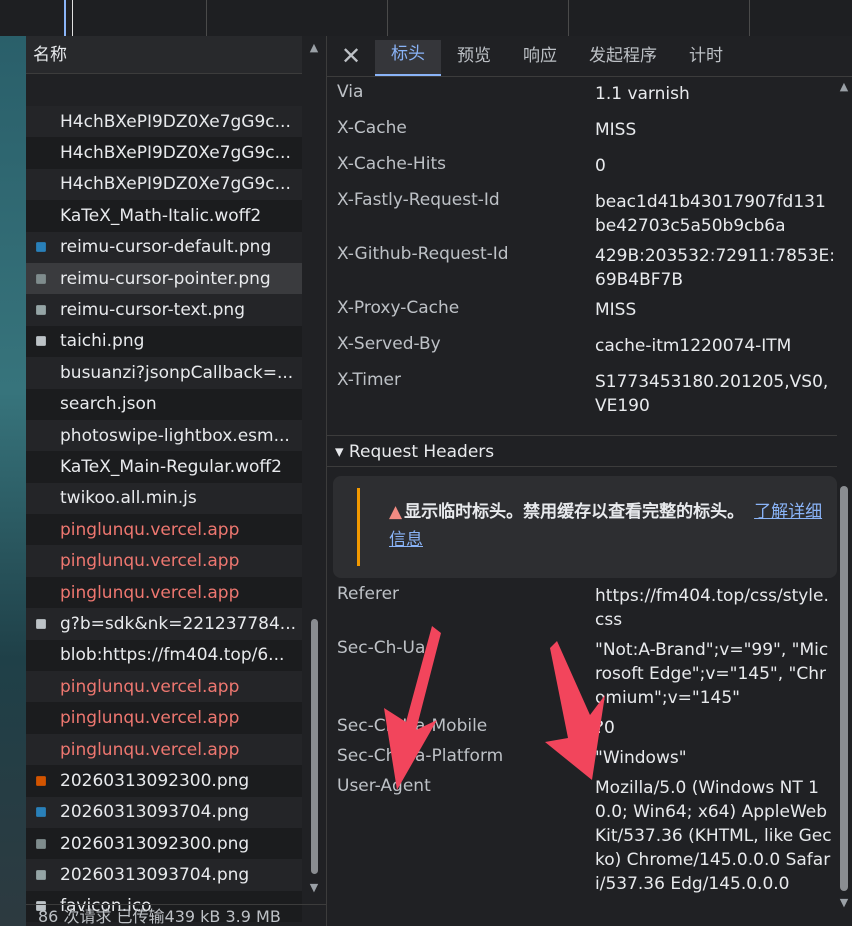 The height and width of the screenshot is (926, 852). Describe the element at coordinates (176, 915) in the screenshot. I see `network-summary: 86 次请求 已传输439 kB 3.9 MB` at that location.